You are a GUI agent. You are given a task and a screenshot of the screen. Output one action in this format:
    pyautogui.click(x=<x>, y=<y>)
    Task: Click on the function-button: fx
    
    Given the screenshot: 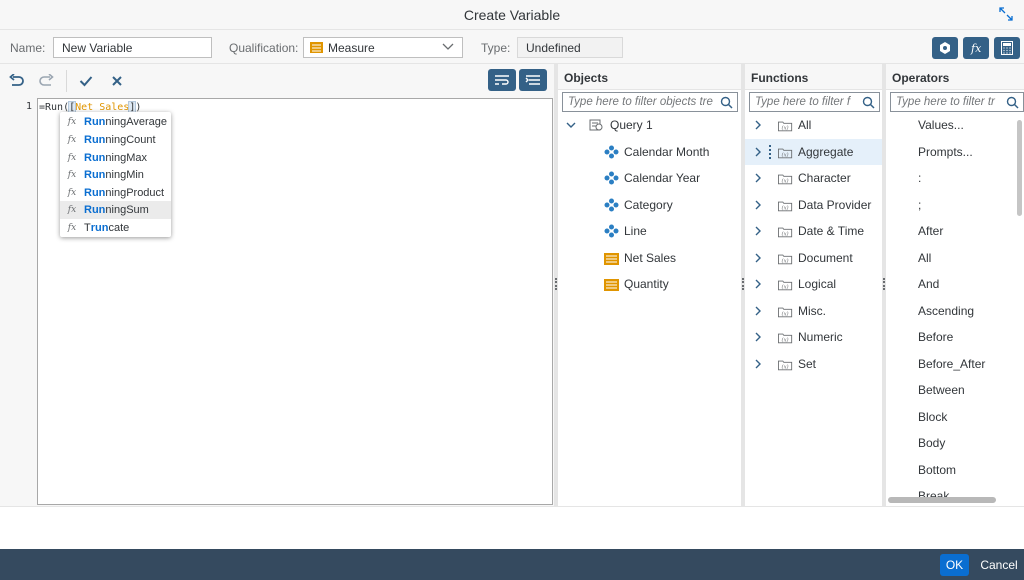 What is the action you would take?
    pyautogui.click(x=976, y=48)
    